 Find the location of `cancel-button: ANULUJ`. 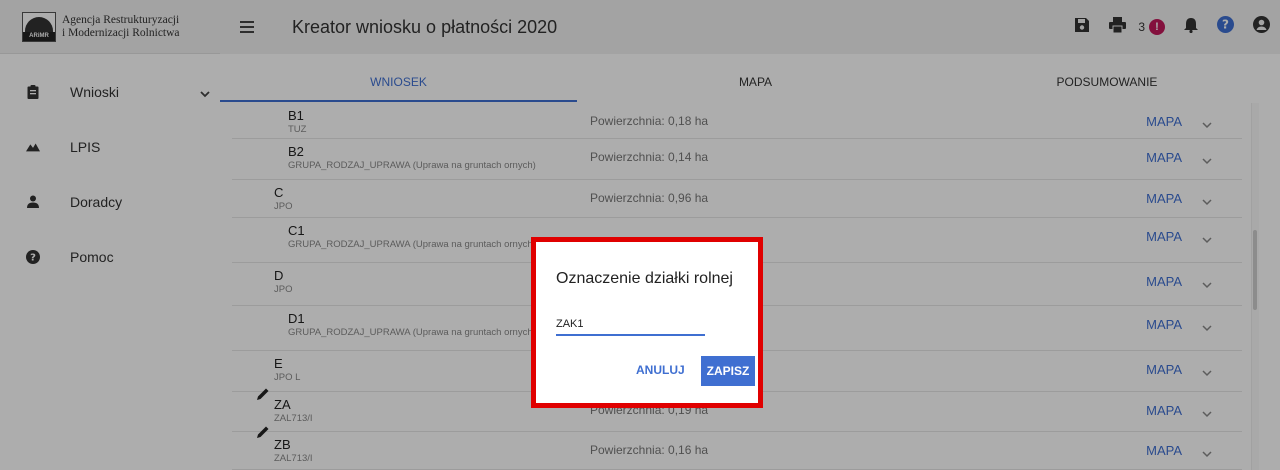

cancel-button: ANULUJ is located at coordinates (660, 370).